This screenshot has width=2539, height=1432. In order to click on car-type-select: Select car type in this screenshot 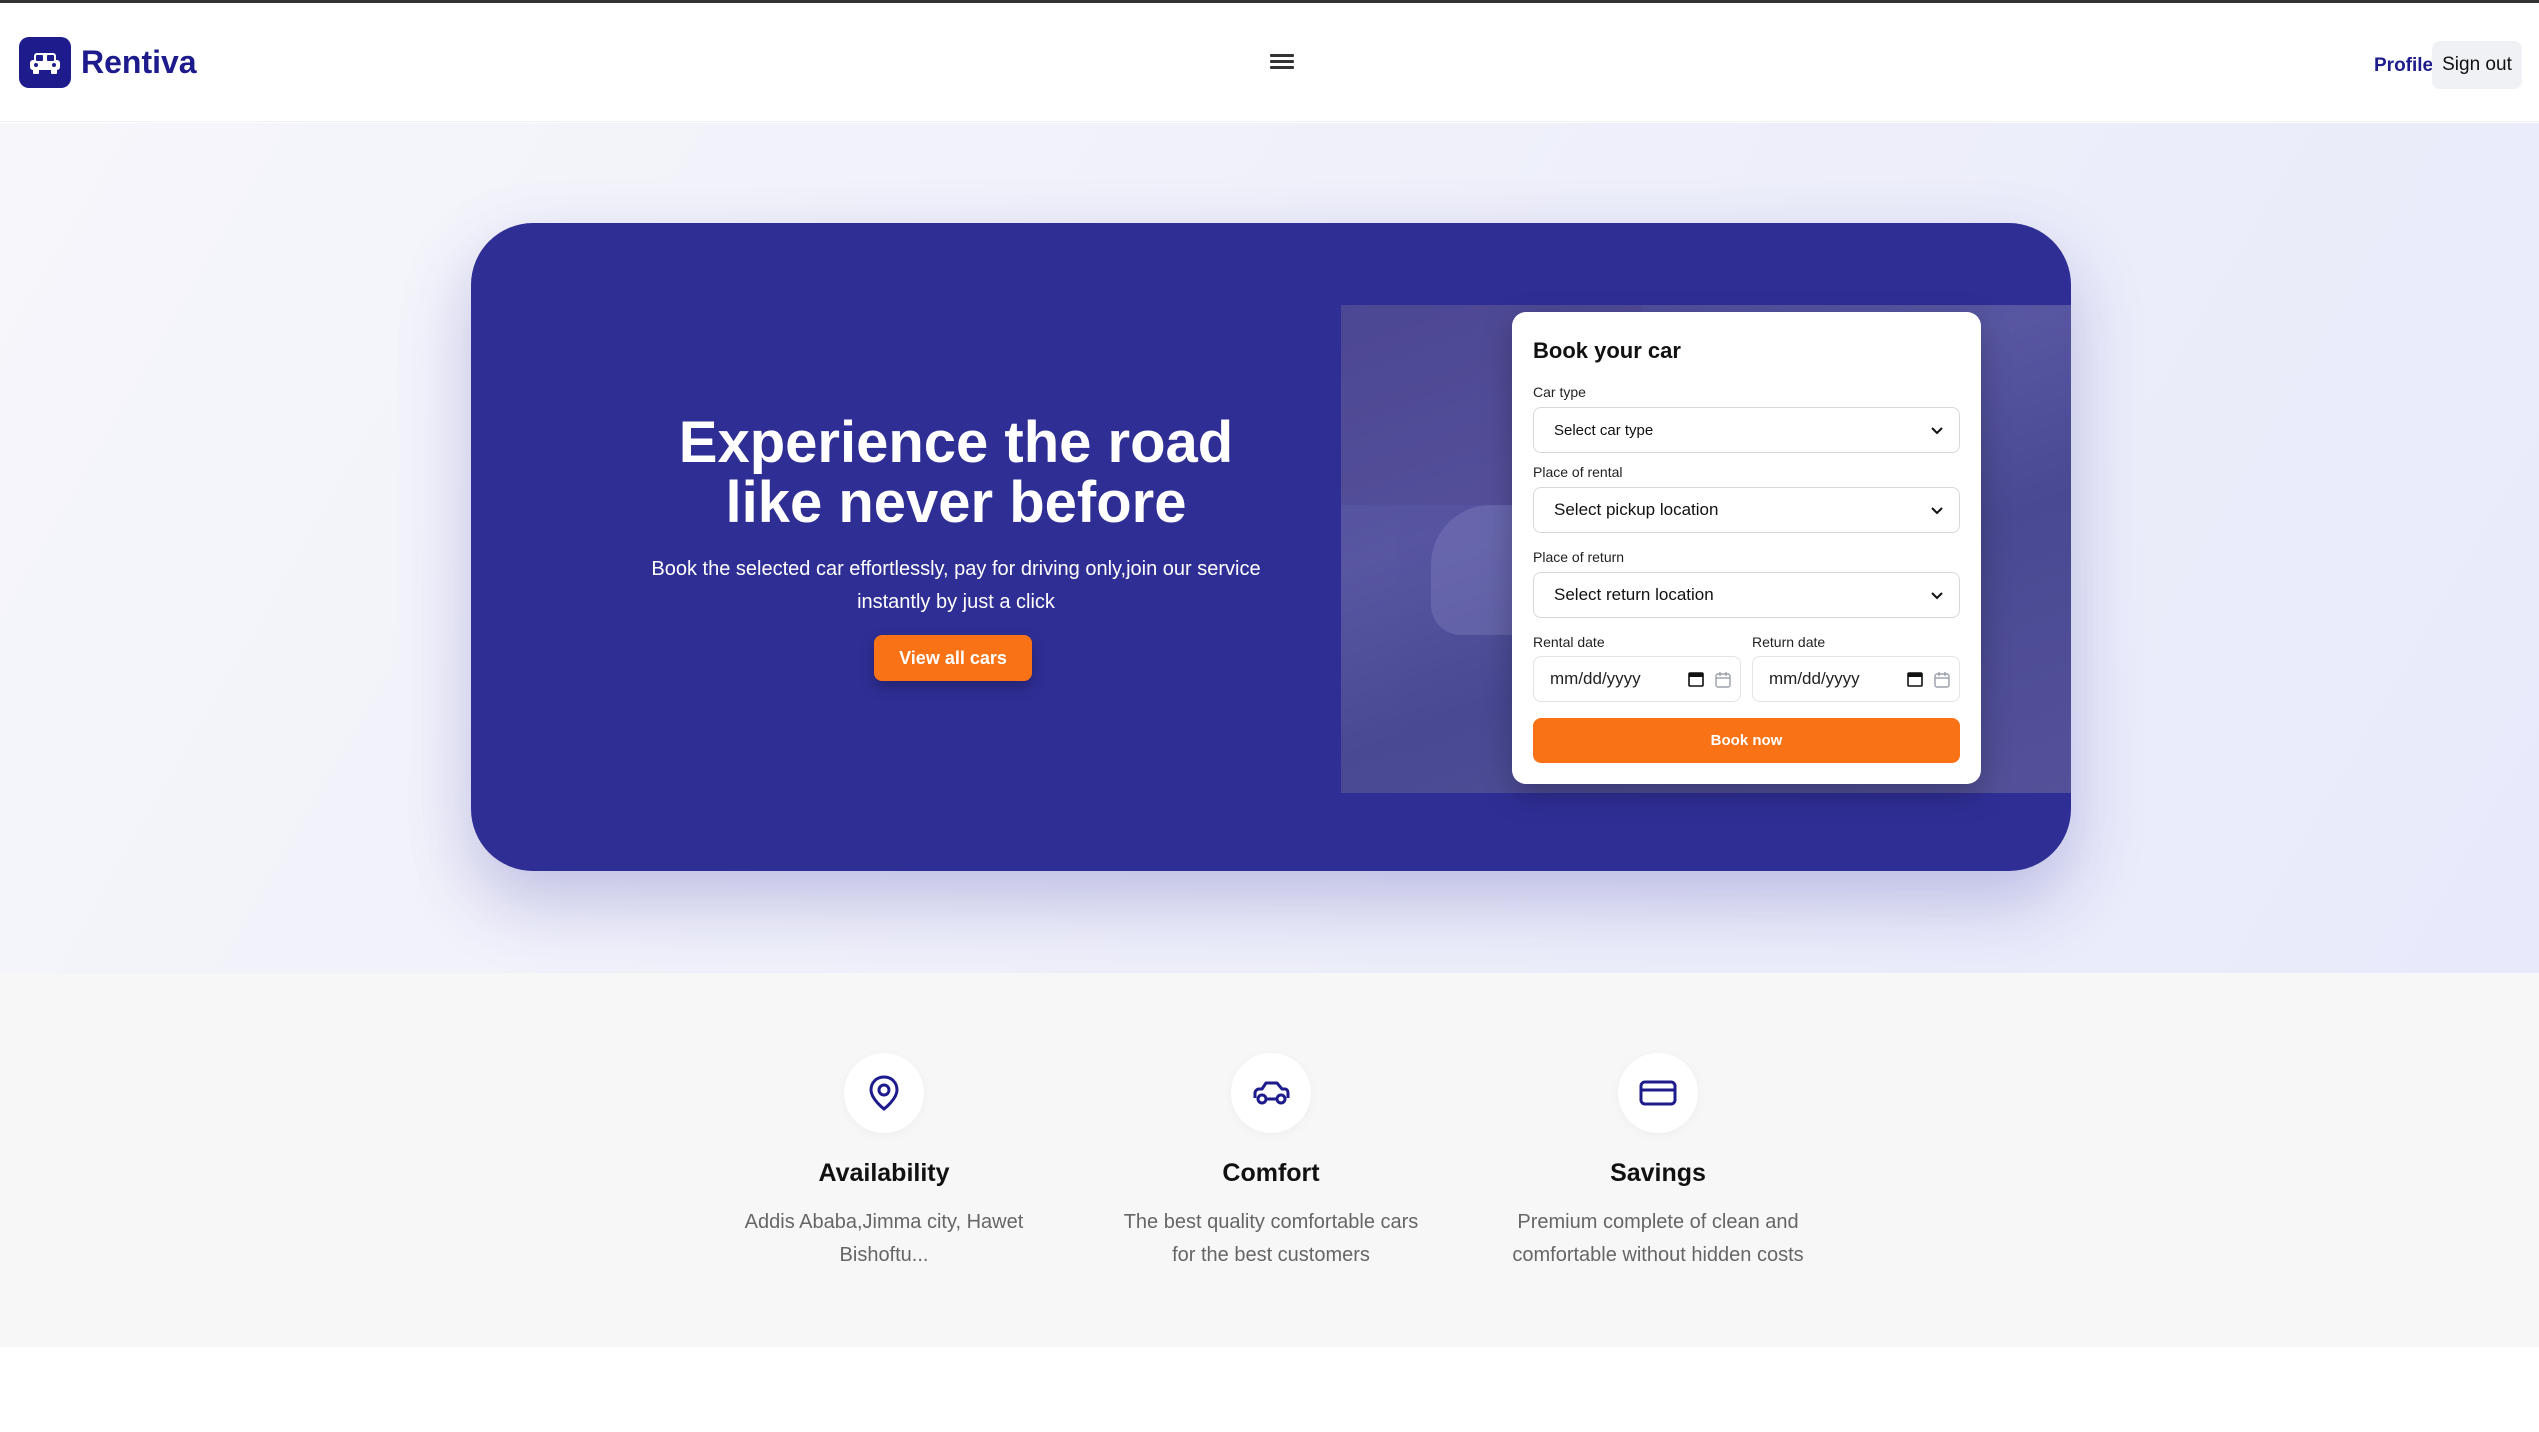, I will do `click(1746, 430)`.